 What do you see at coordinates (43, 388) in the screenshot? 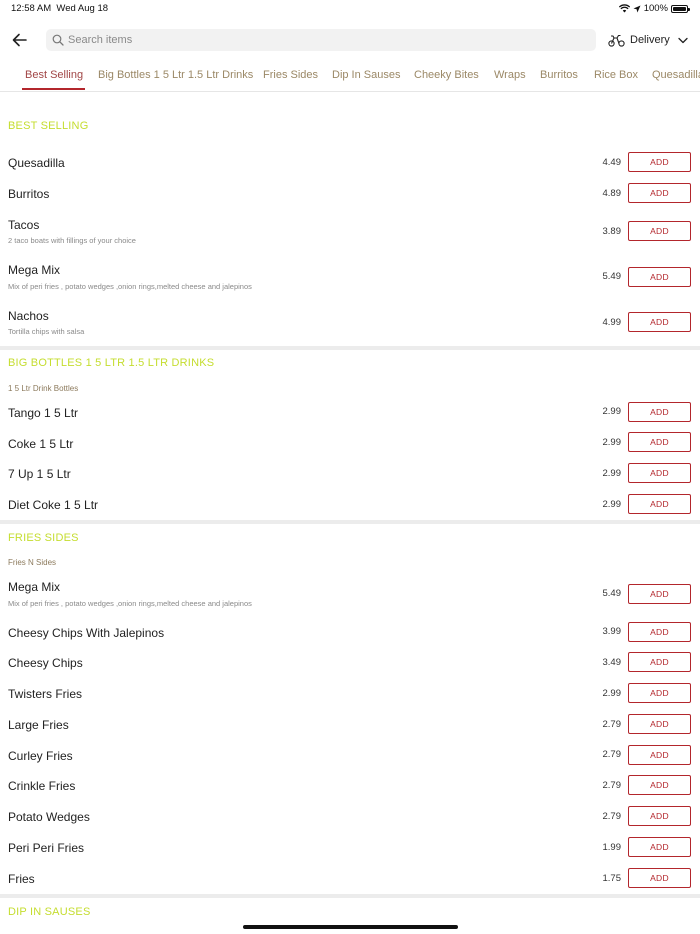
I see `section-subheading: 1 5 Ltr Drink Bottles` at bounding box center [43, 388].